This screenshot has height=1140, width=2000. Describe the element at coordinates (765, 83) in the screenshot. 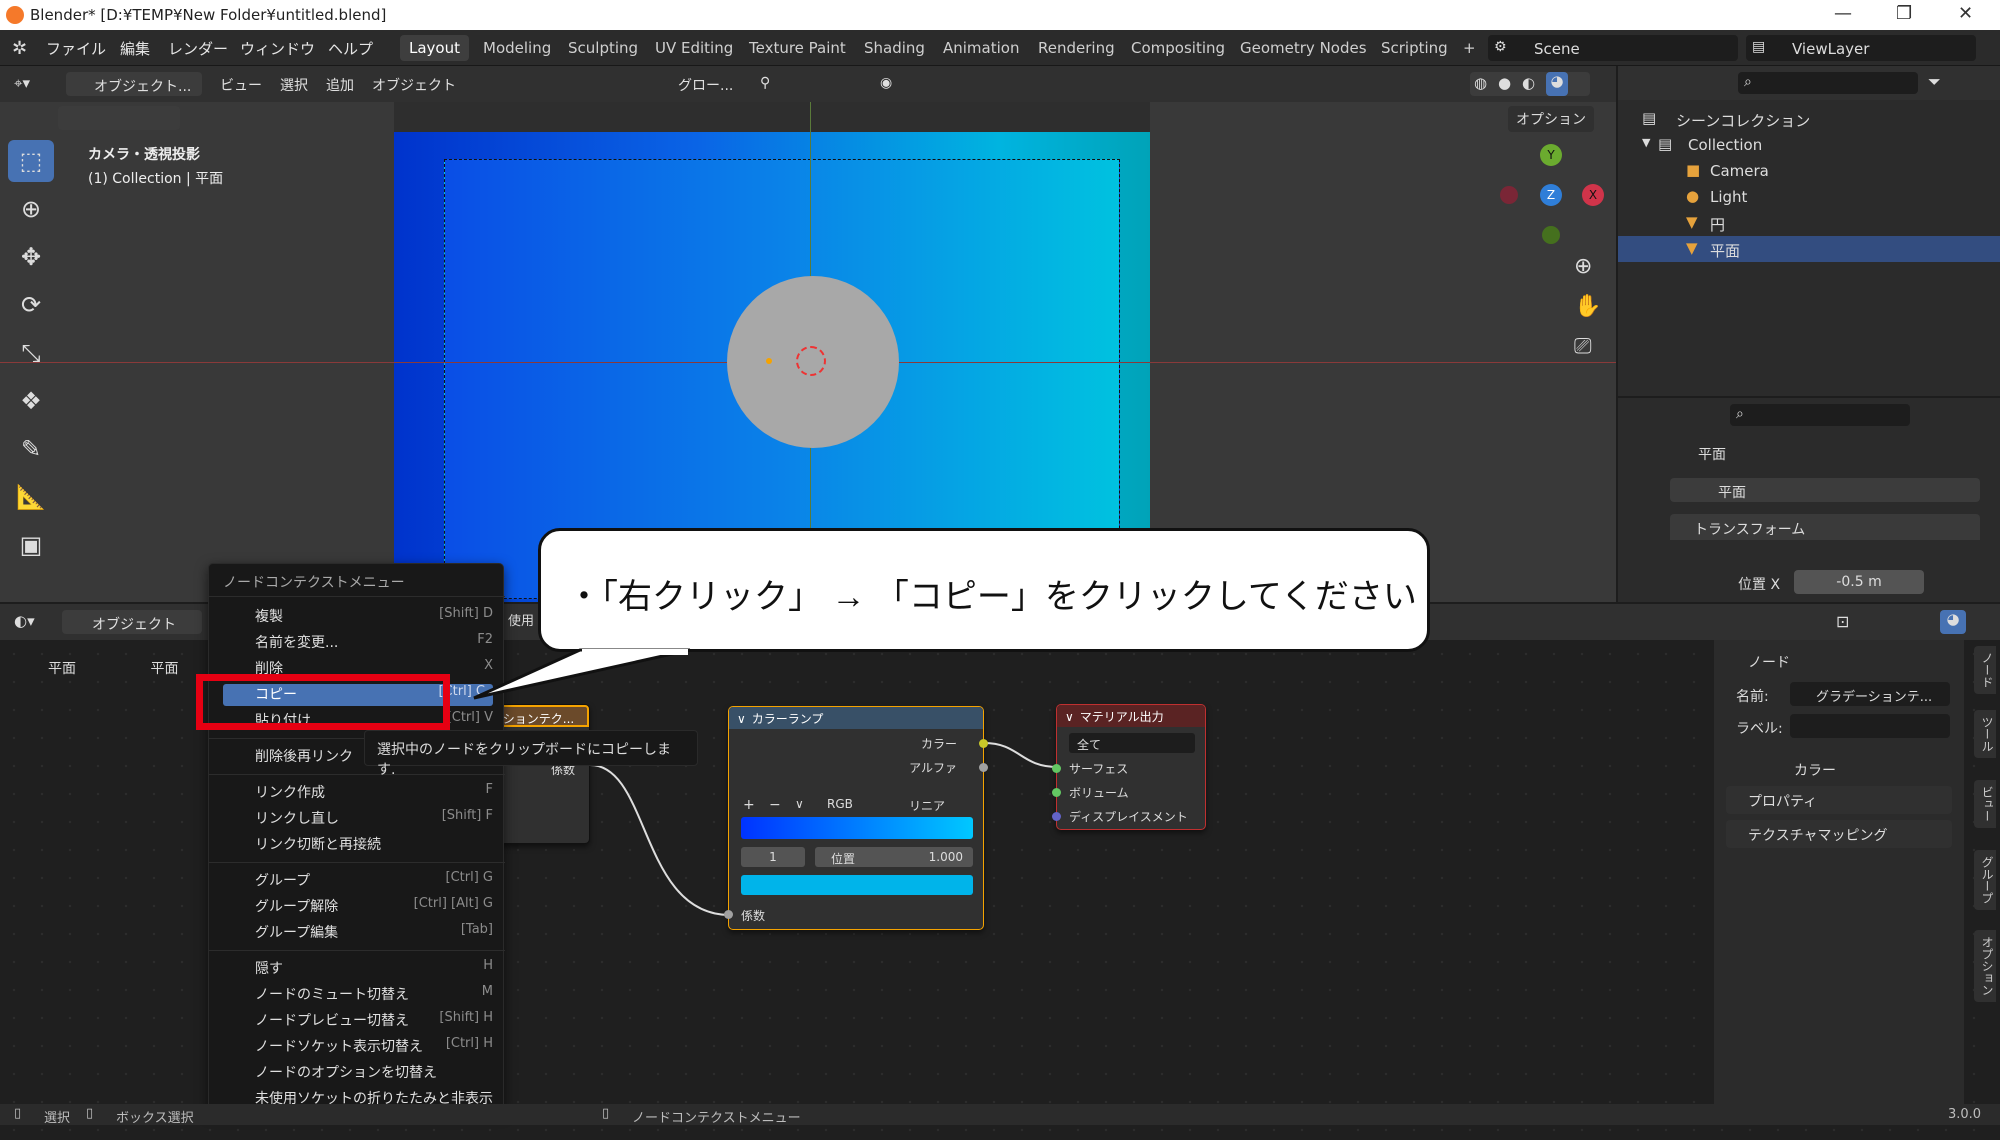

I see `snap-icon: ⚲` at that location.